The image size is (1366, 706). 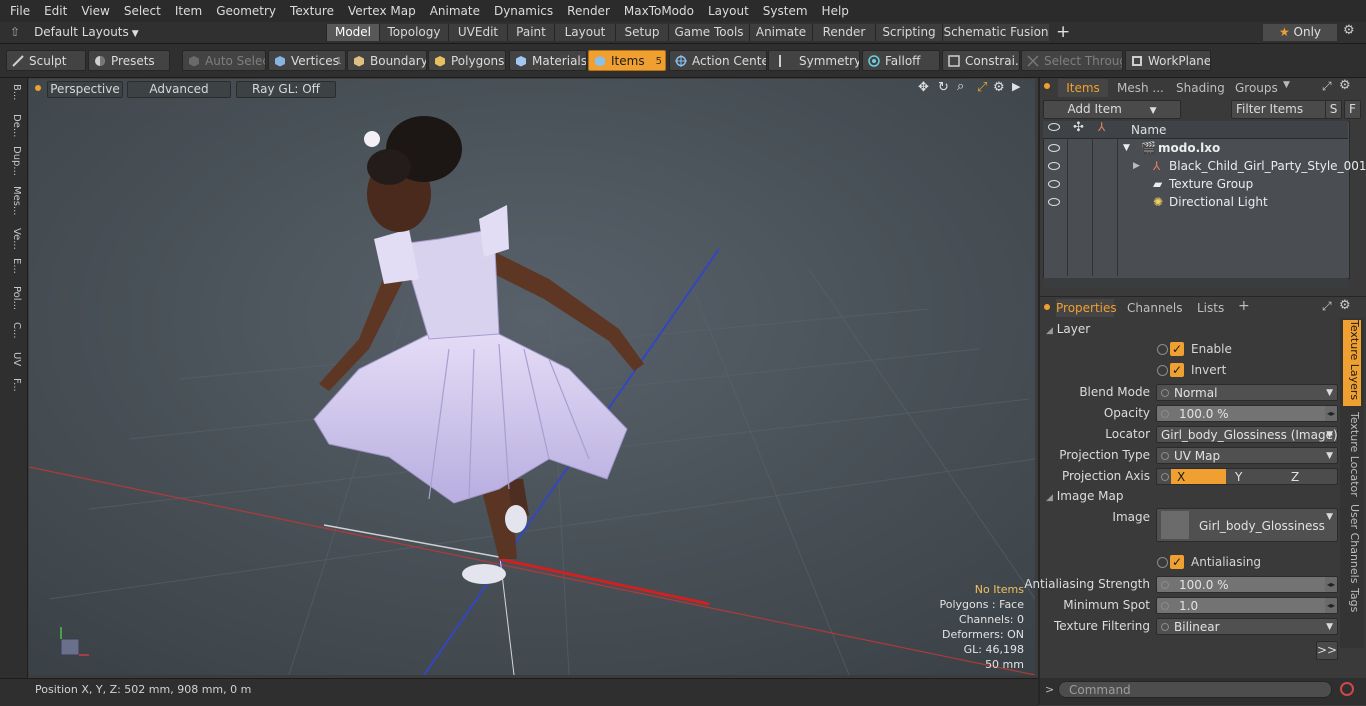 I want to click on image-dropdown: Girl_body_Glossiness ▼, so click(x=1247, y=525).